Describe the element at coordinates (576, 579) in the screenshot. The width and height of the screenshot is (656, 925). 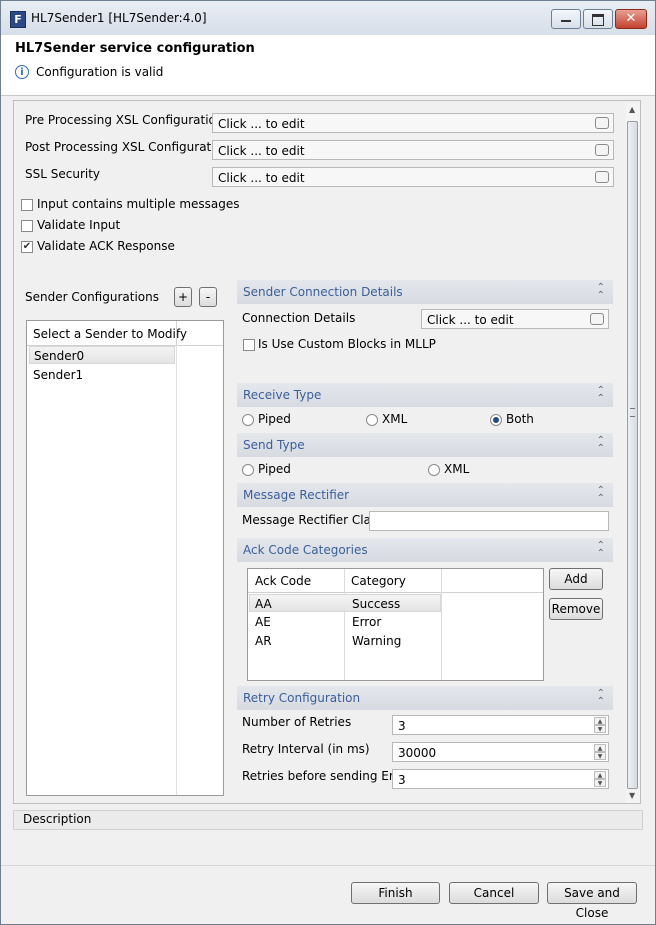
I see `add-ack-button: Add` at that location.